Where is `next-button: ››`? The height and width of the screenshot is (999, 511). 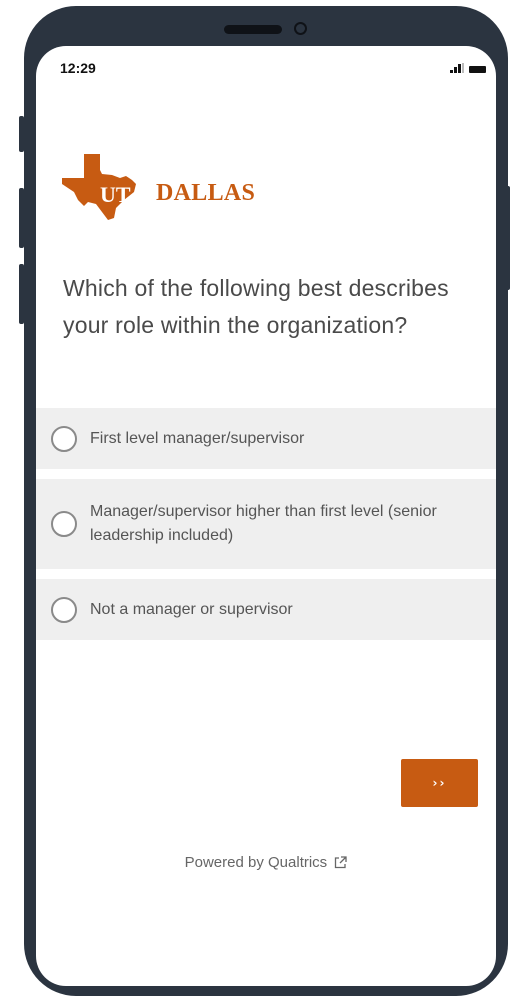
next-button: ›› is located at coordinates (439, 783).